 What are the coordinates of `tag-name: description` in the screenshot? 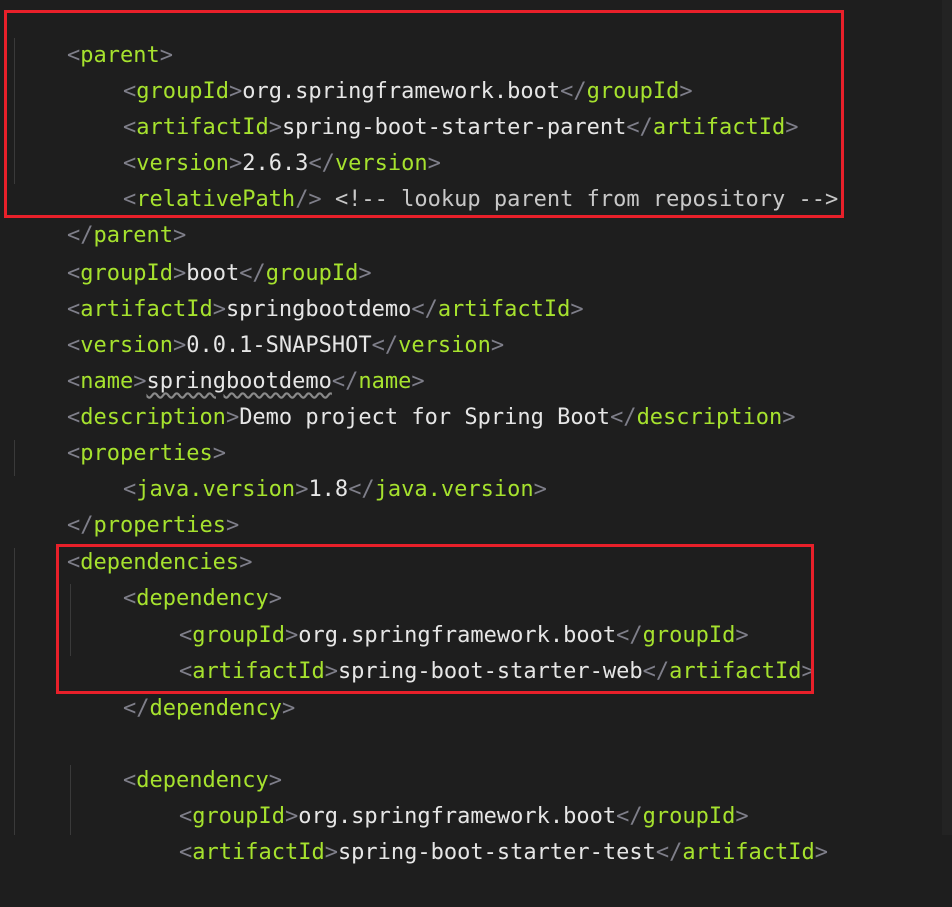 It's located at (709, 417).